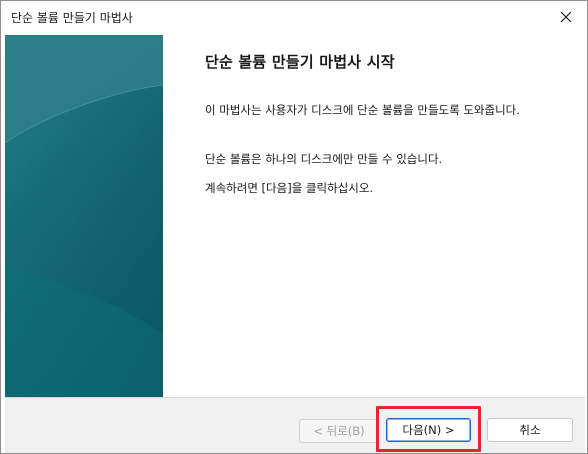 The image size is (588, 454). What do you see at coordinates (289, 188) in the screenshot?
I see `continue-instruction-text: 계속하려면 [다음]을 클릭하십시오.` at bounding box center [289, 188].